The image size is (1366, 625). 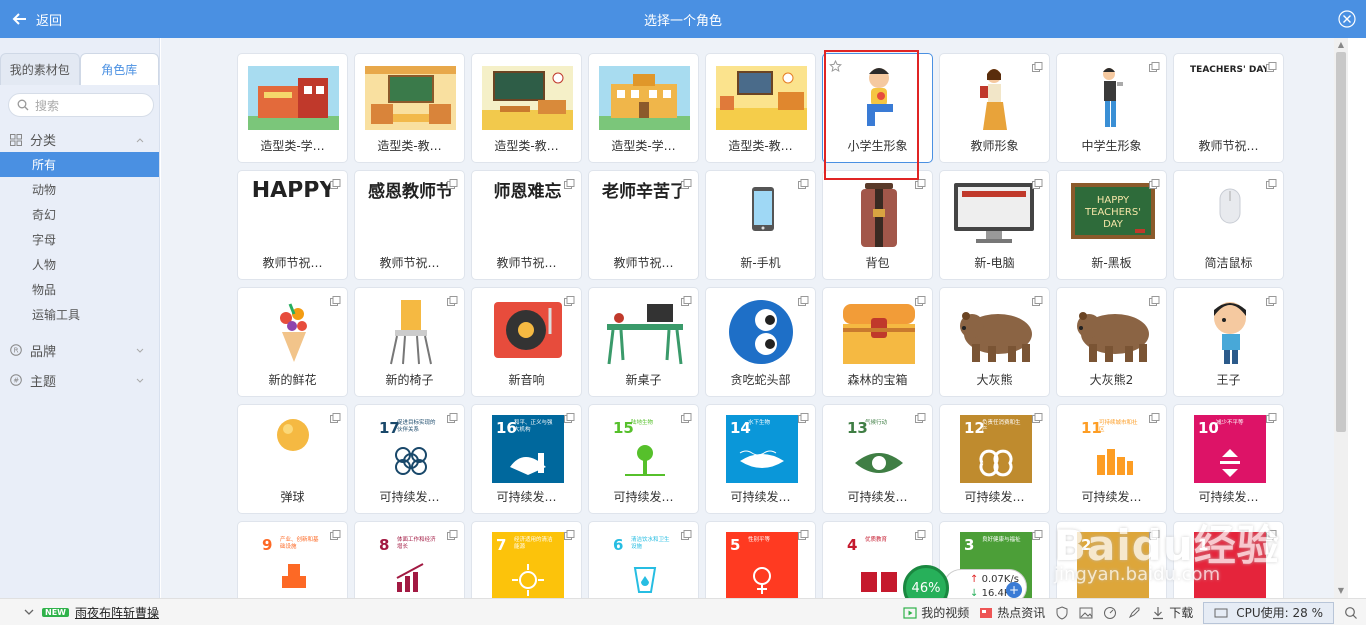 What do you see at coordinates (79, 239) in the screenshot?
I see `category-letters: 字母` at bounding box center [79, 239].